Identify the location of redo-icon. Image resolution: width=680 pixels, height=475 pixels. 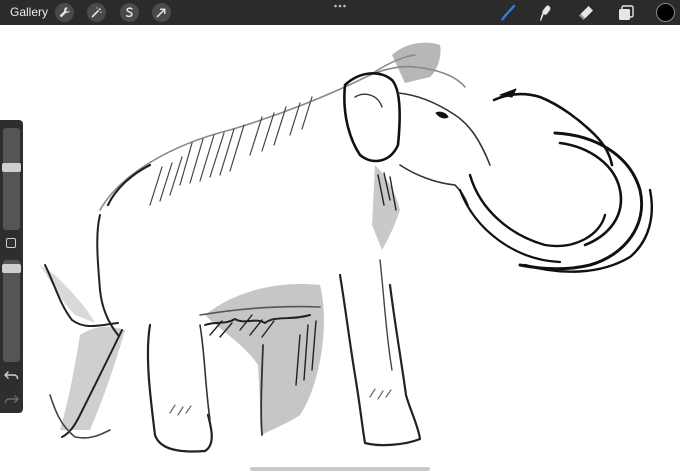
(11, 399).